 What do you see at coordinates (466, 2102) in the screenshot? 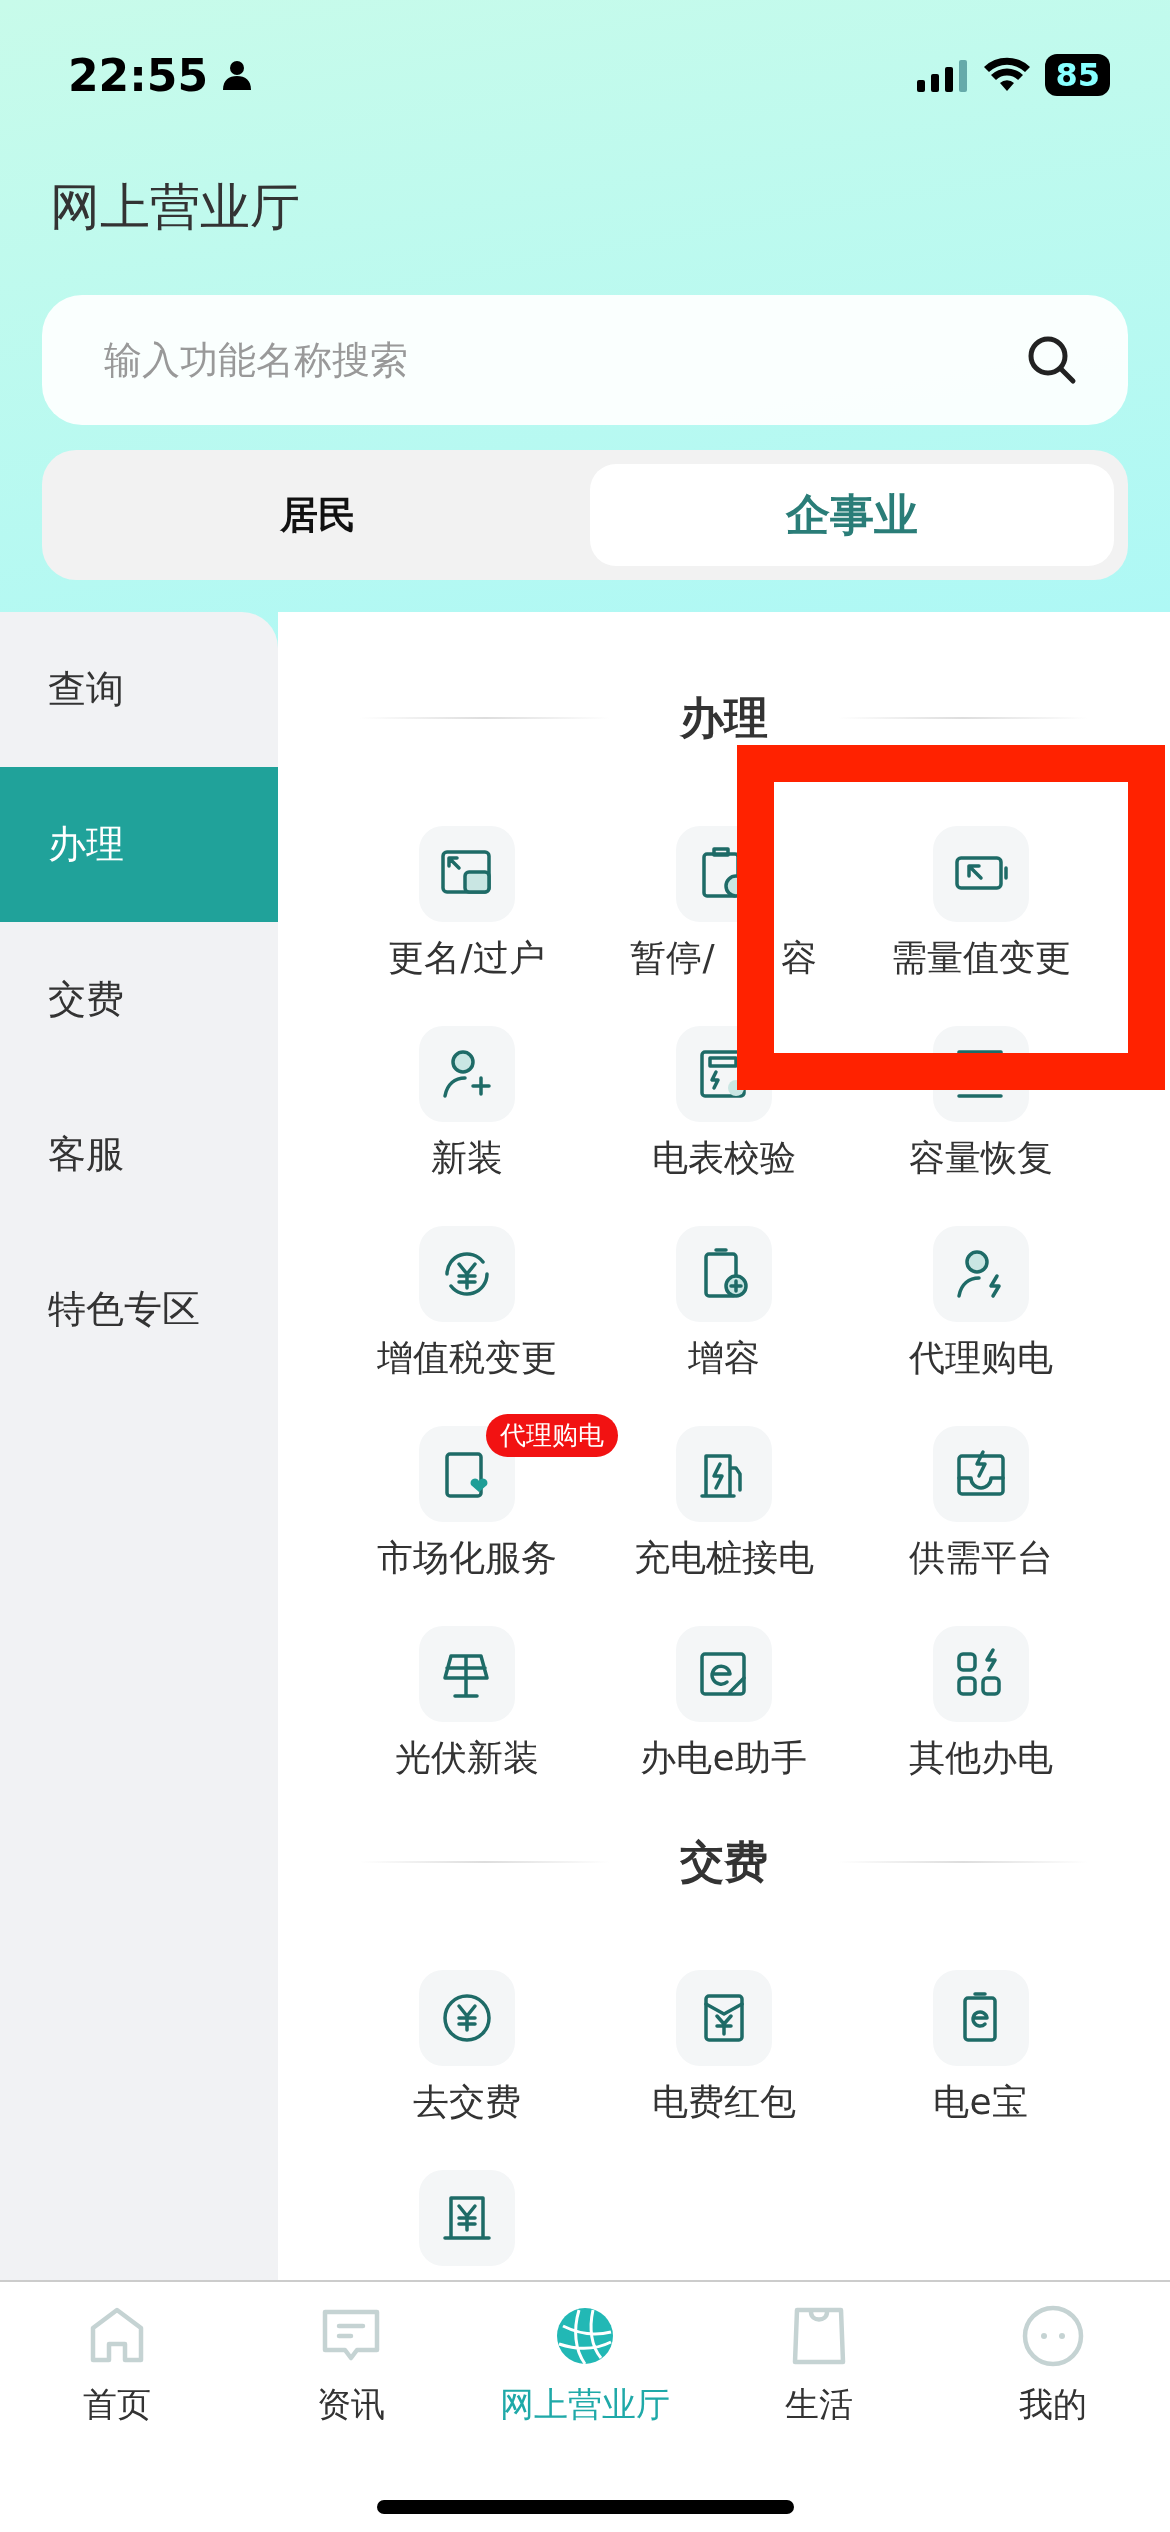
I see `service-label: 去交费` at bounding box center [466, 2102].